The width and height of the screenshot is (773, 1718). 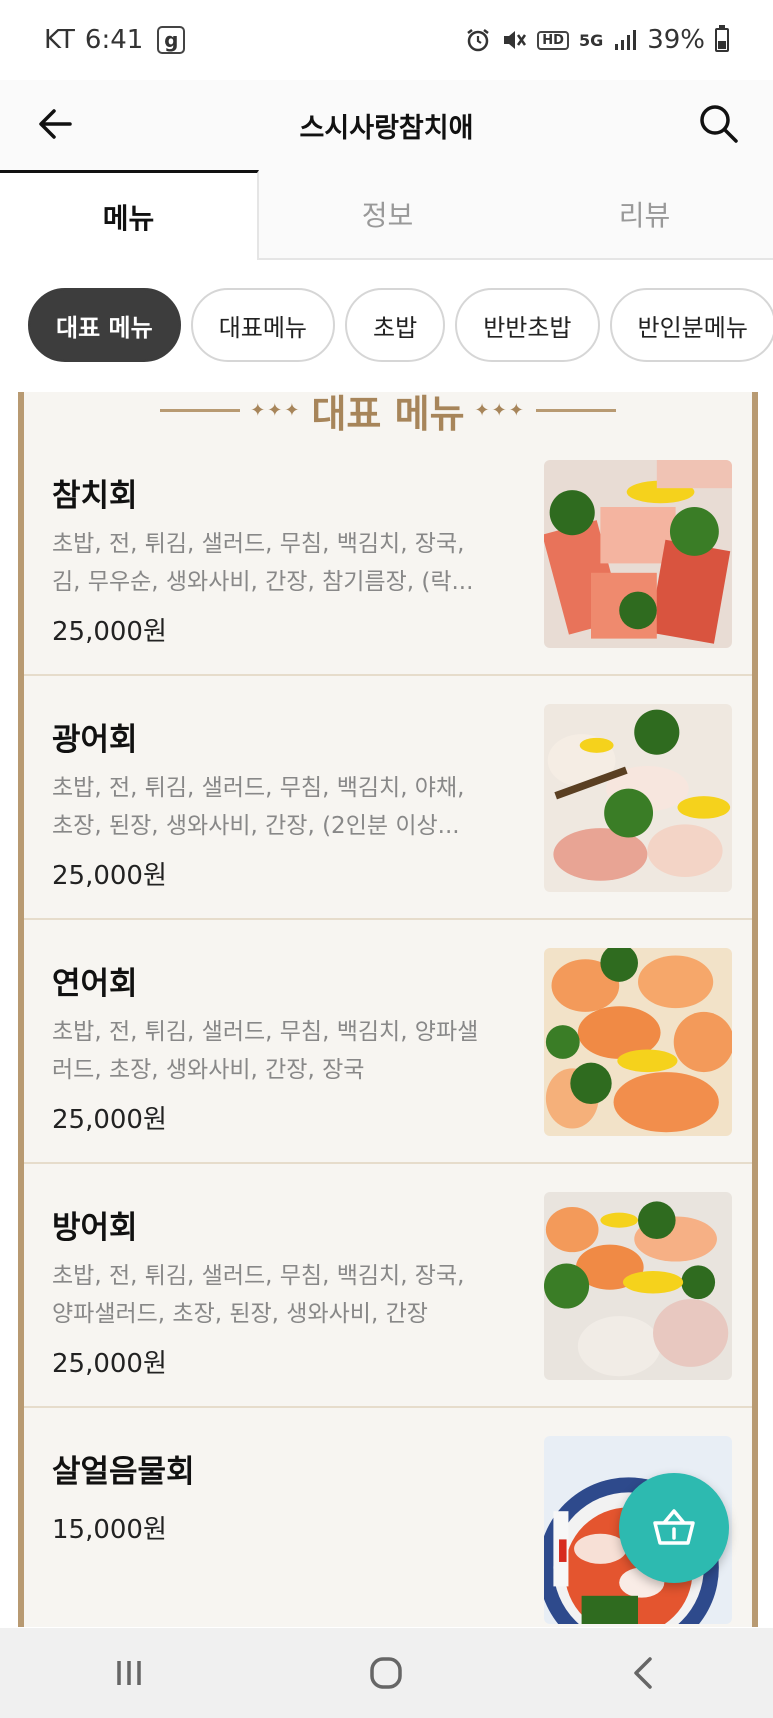 I want to click on chip-half-portion: 반인분메뉴, so click(x=691, y=325).